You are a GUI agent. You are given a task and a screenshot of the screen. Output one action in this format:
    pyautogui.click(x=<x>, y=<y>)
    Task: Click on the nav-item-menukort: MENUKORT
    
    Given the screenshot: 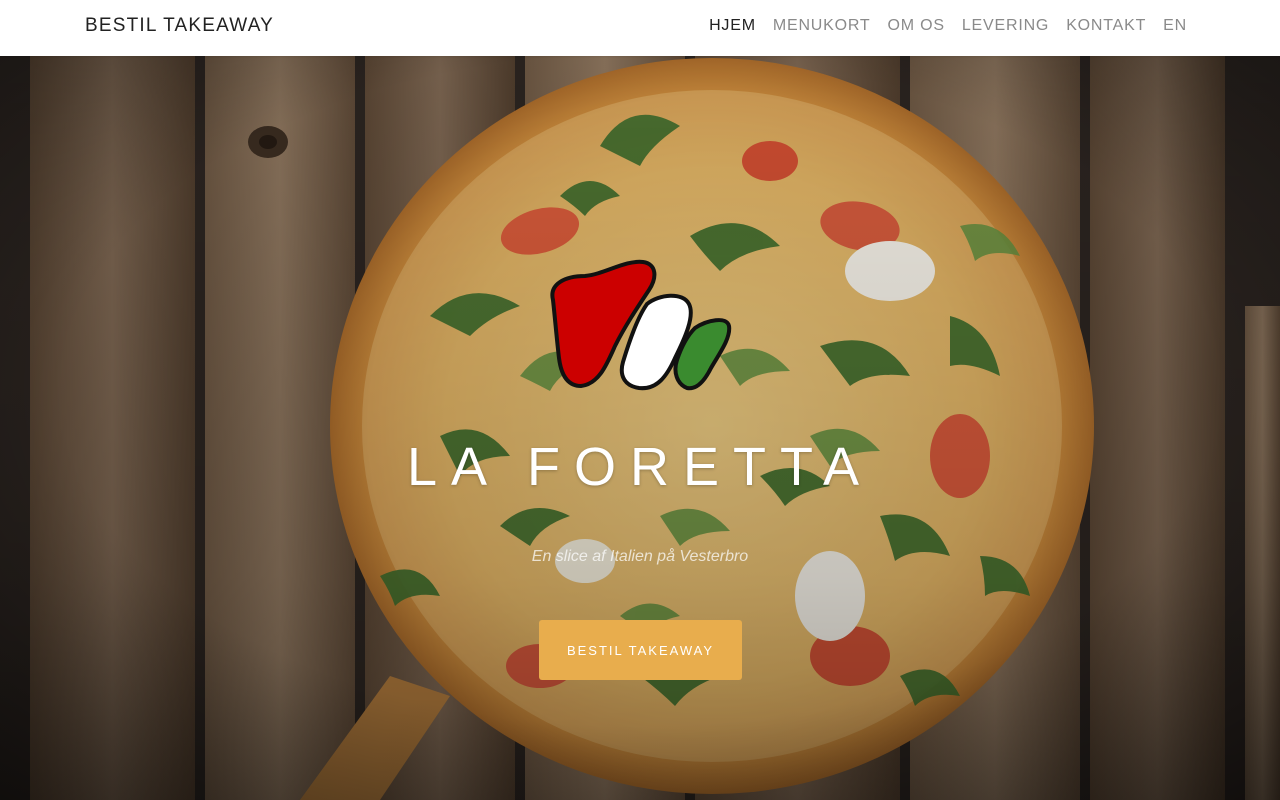 What is the action you would take?
    pyautogui.click(x=822, y=26)
    